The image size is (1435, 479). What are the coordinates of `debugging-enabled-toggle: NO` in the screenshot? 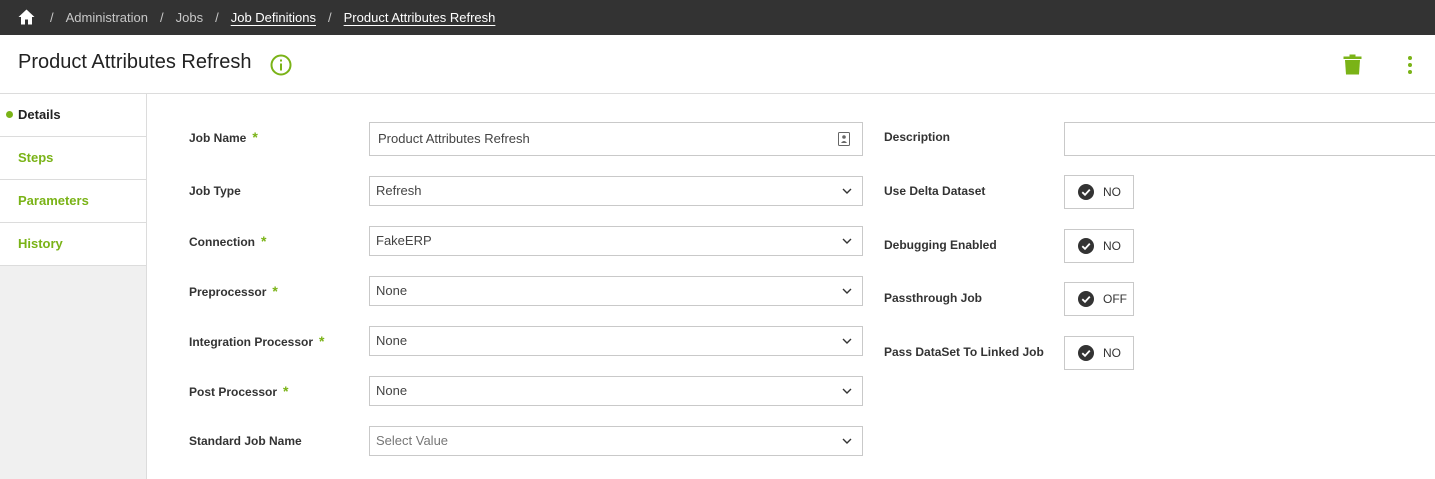 It's located at (1099, 246).